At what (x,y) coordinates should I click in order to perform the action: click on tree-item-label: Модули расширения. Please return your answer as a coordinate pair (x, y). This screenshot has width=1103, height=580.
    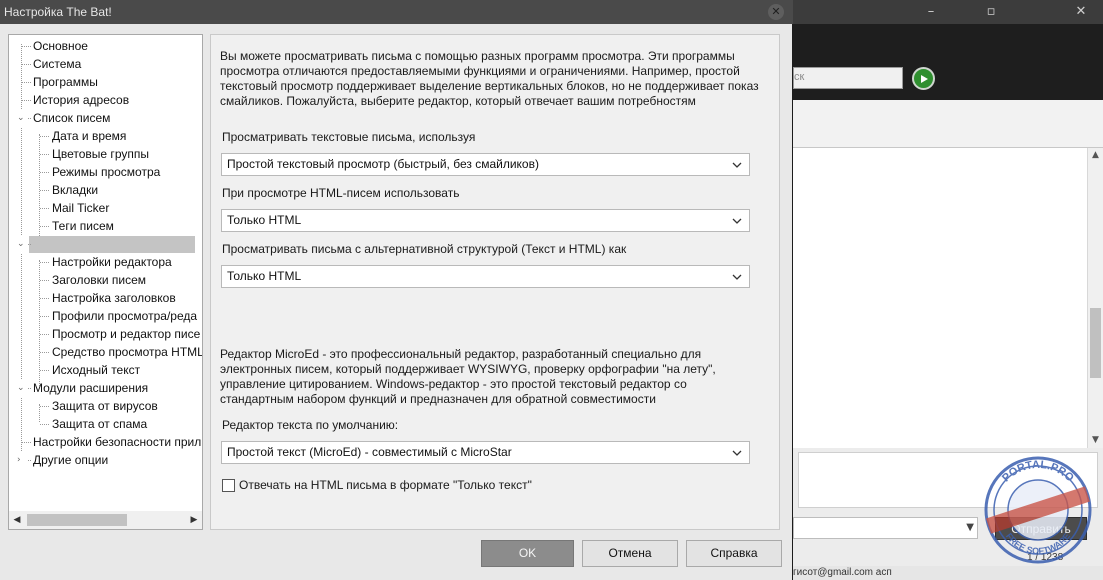
    Looking at the image, I should click on (91, 388).